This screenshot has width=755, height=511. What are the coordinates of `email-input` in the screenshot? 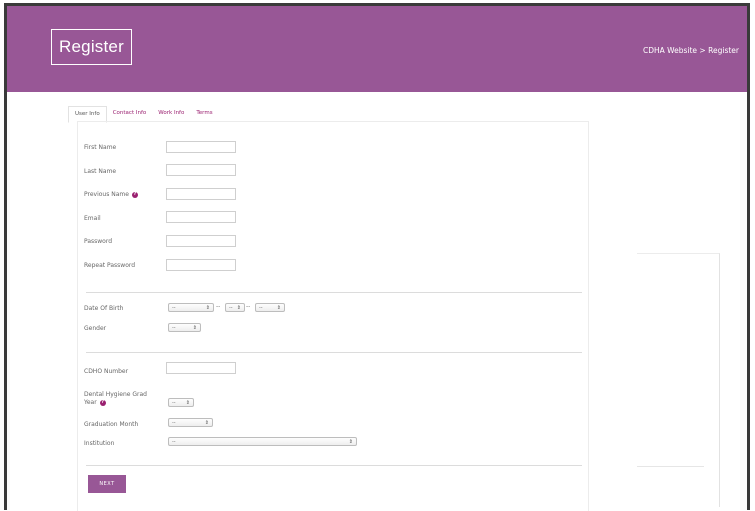 It's located at (201, 217).